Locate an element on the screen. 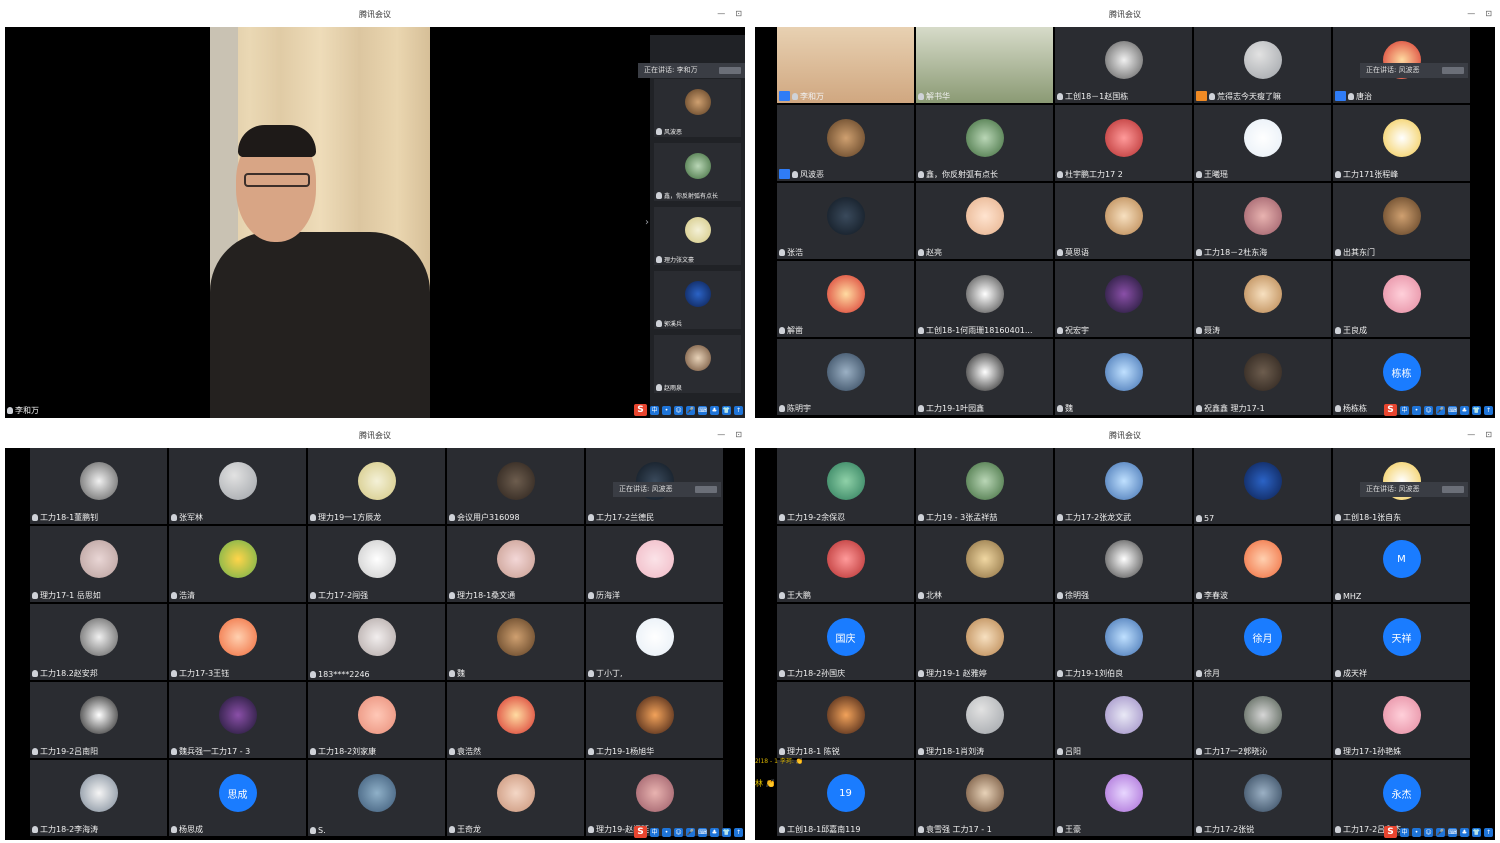 The image size is (1500, 843). participant-tile: 理力17-1 岳思如 is located at coordinates (98, 564).